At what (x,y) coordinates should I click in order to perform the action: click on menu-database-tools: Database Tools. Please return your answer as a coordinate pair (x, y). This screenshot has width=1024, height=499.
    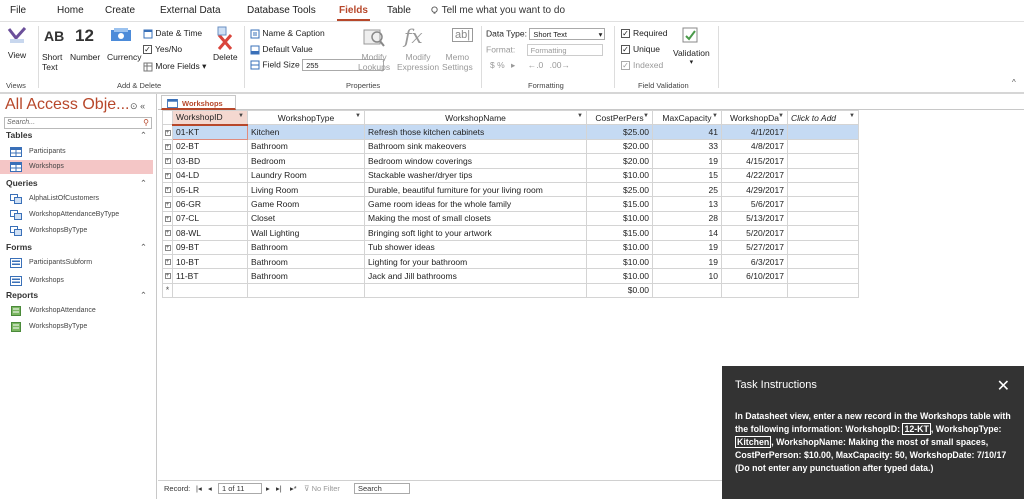
    Looking at the image, I should click on (281, 10).